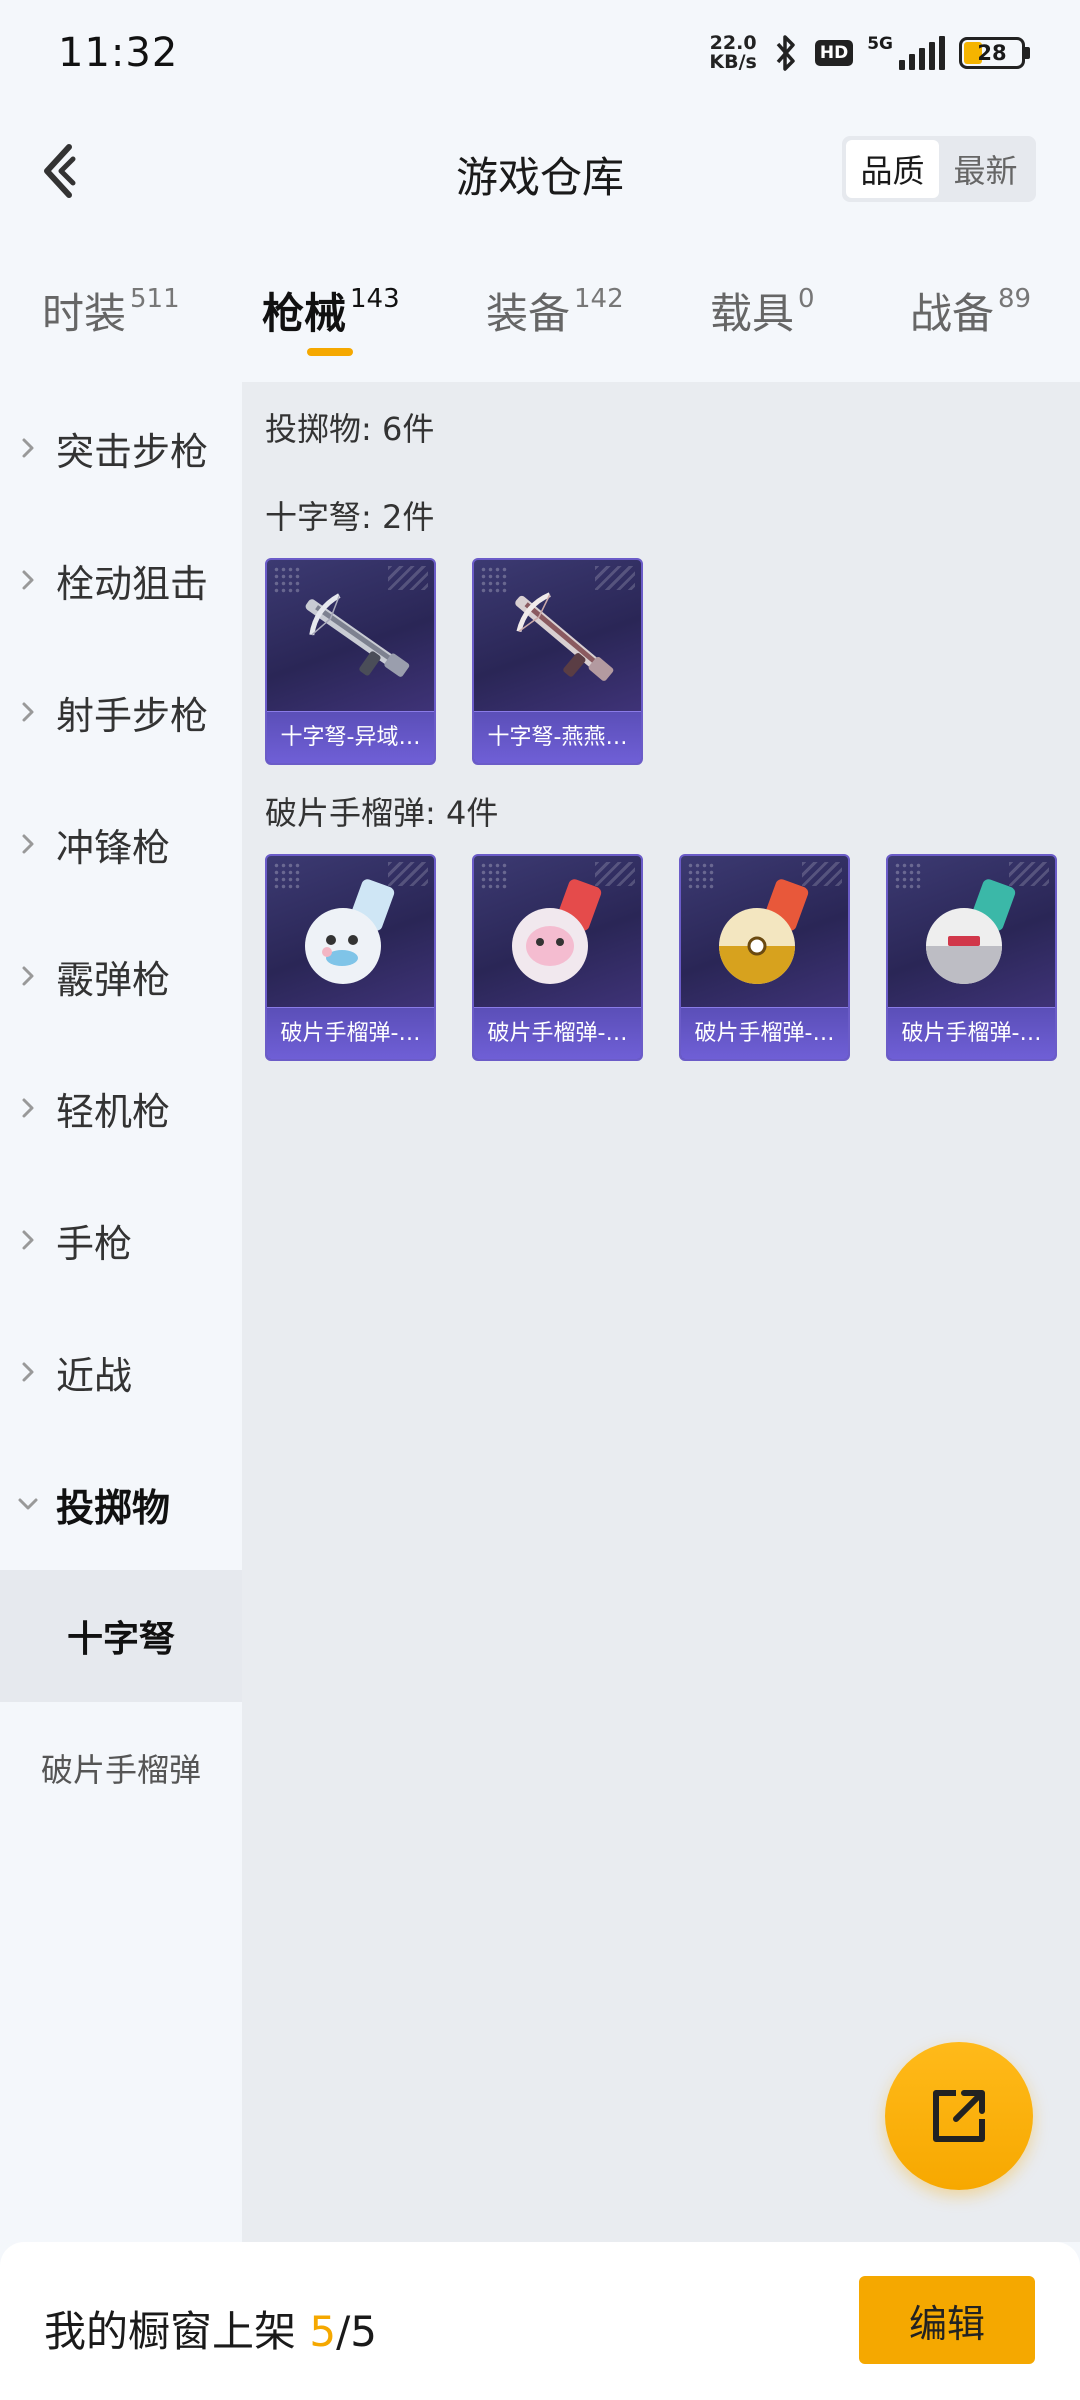 The height and width of the screenshot is (2400, 1080). What do you see at coordinates (304, 313) in the screenshot?
I see `tab-label: 枪械` at bounding box center [304, 313].